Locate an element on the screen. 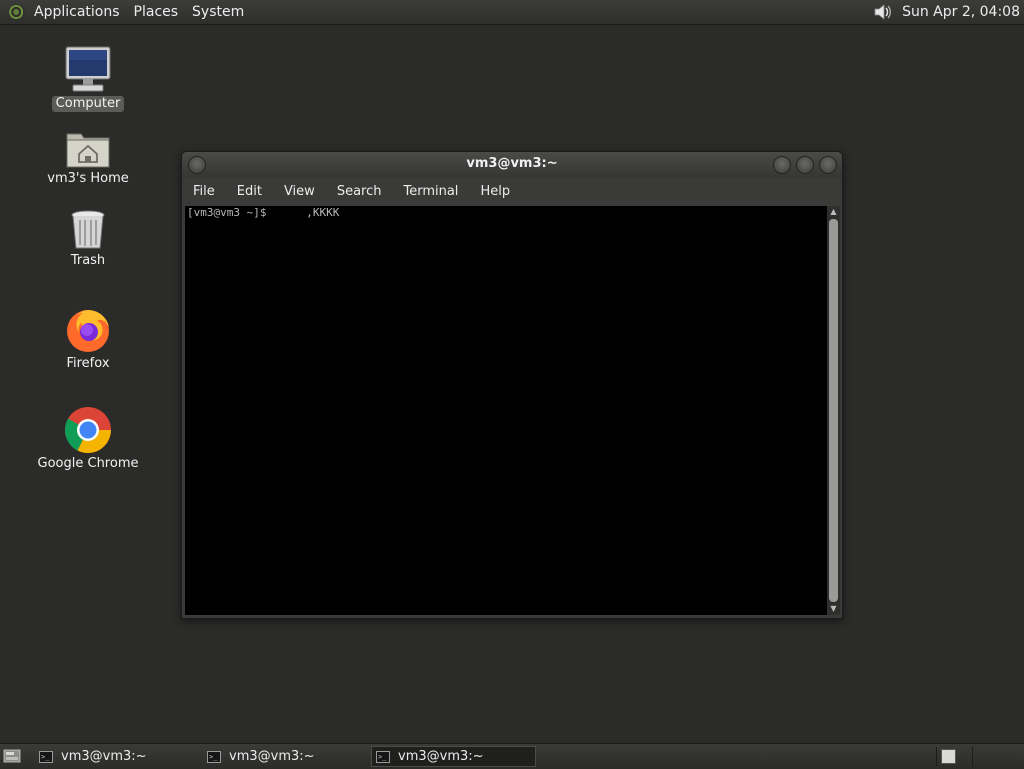 This screenshot has width=1024, height=769. window-titlebar: vm3@vm3:~ is located at coordinates (512, 165).